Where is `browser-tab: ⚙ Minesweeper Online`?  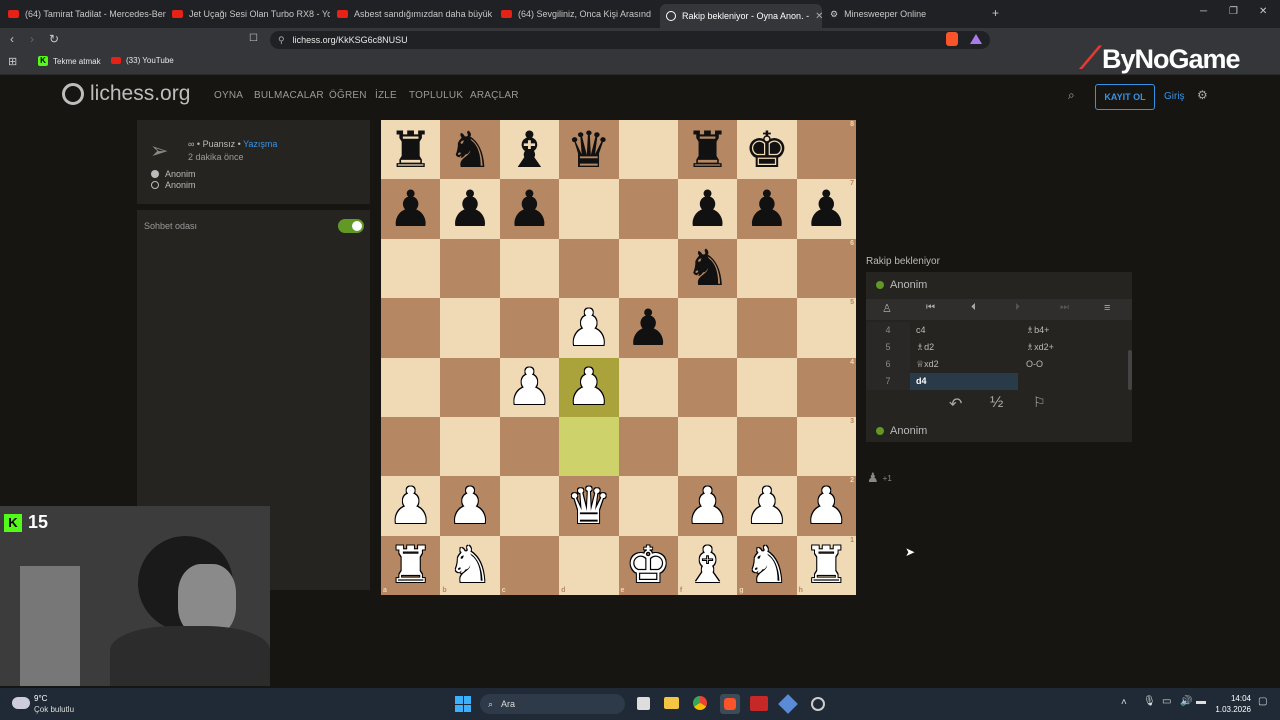 browser-tab: ⚙ Minesweeper Online is located at coordinates (905, 14).